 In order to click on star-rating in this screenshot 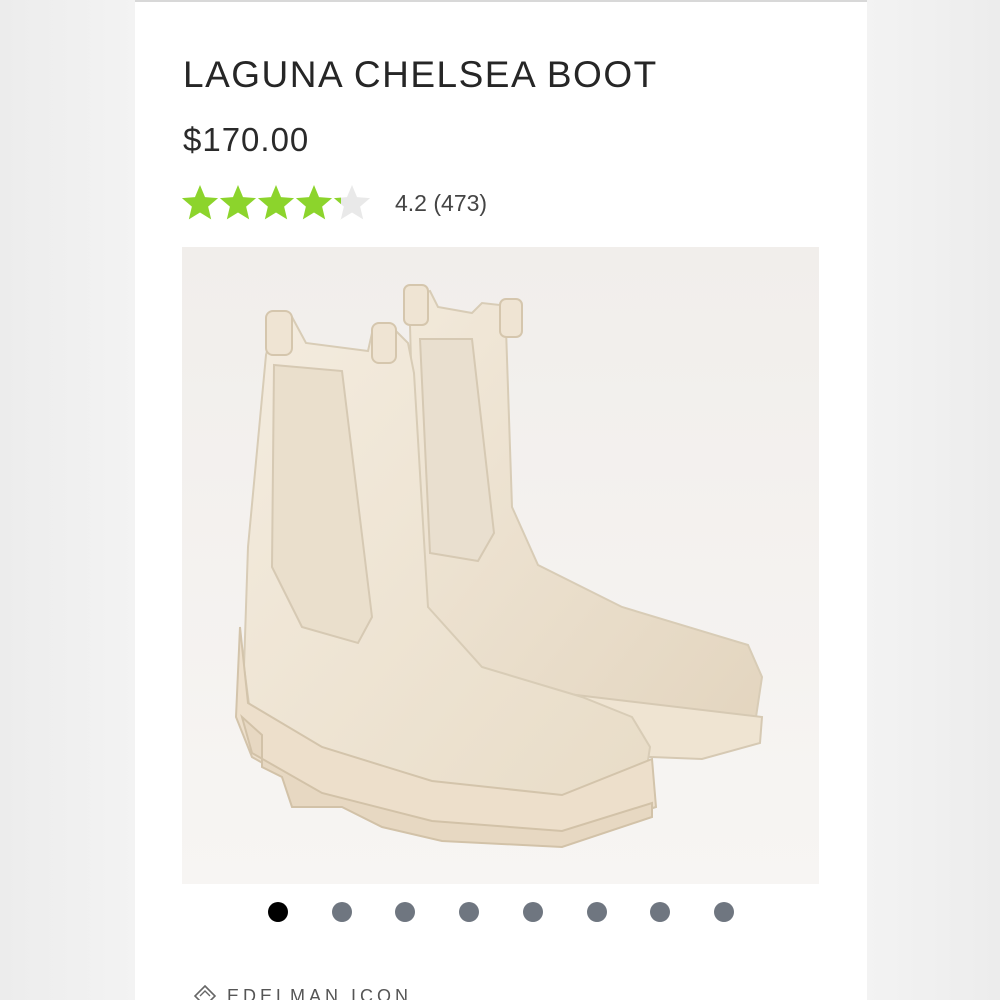, I will do `click(276, 202)`.